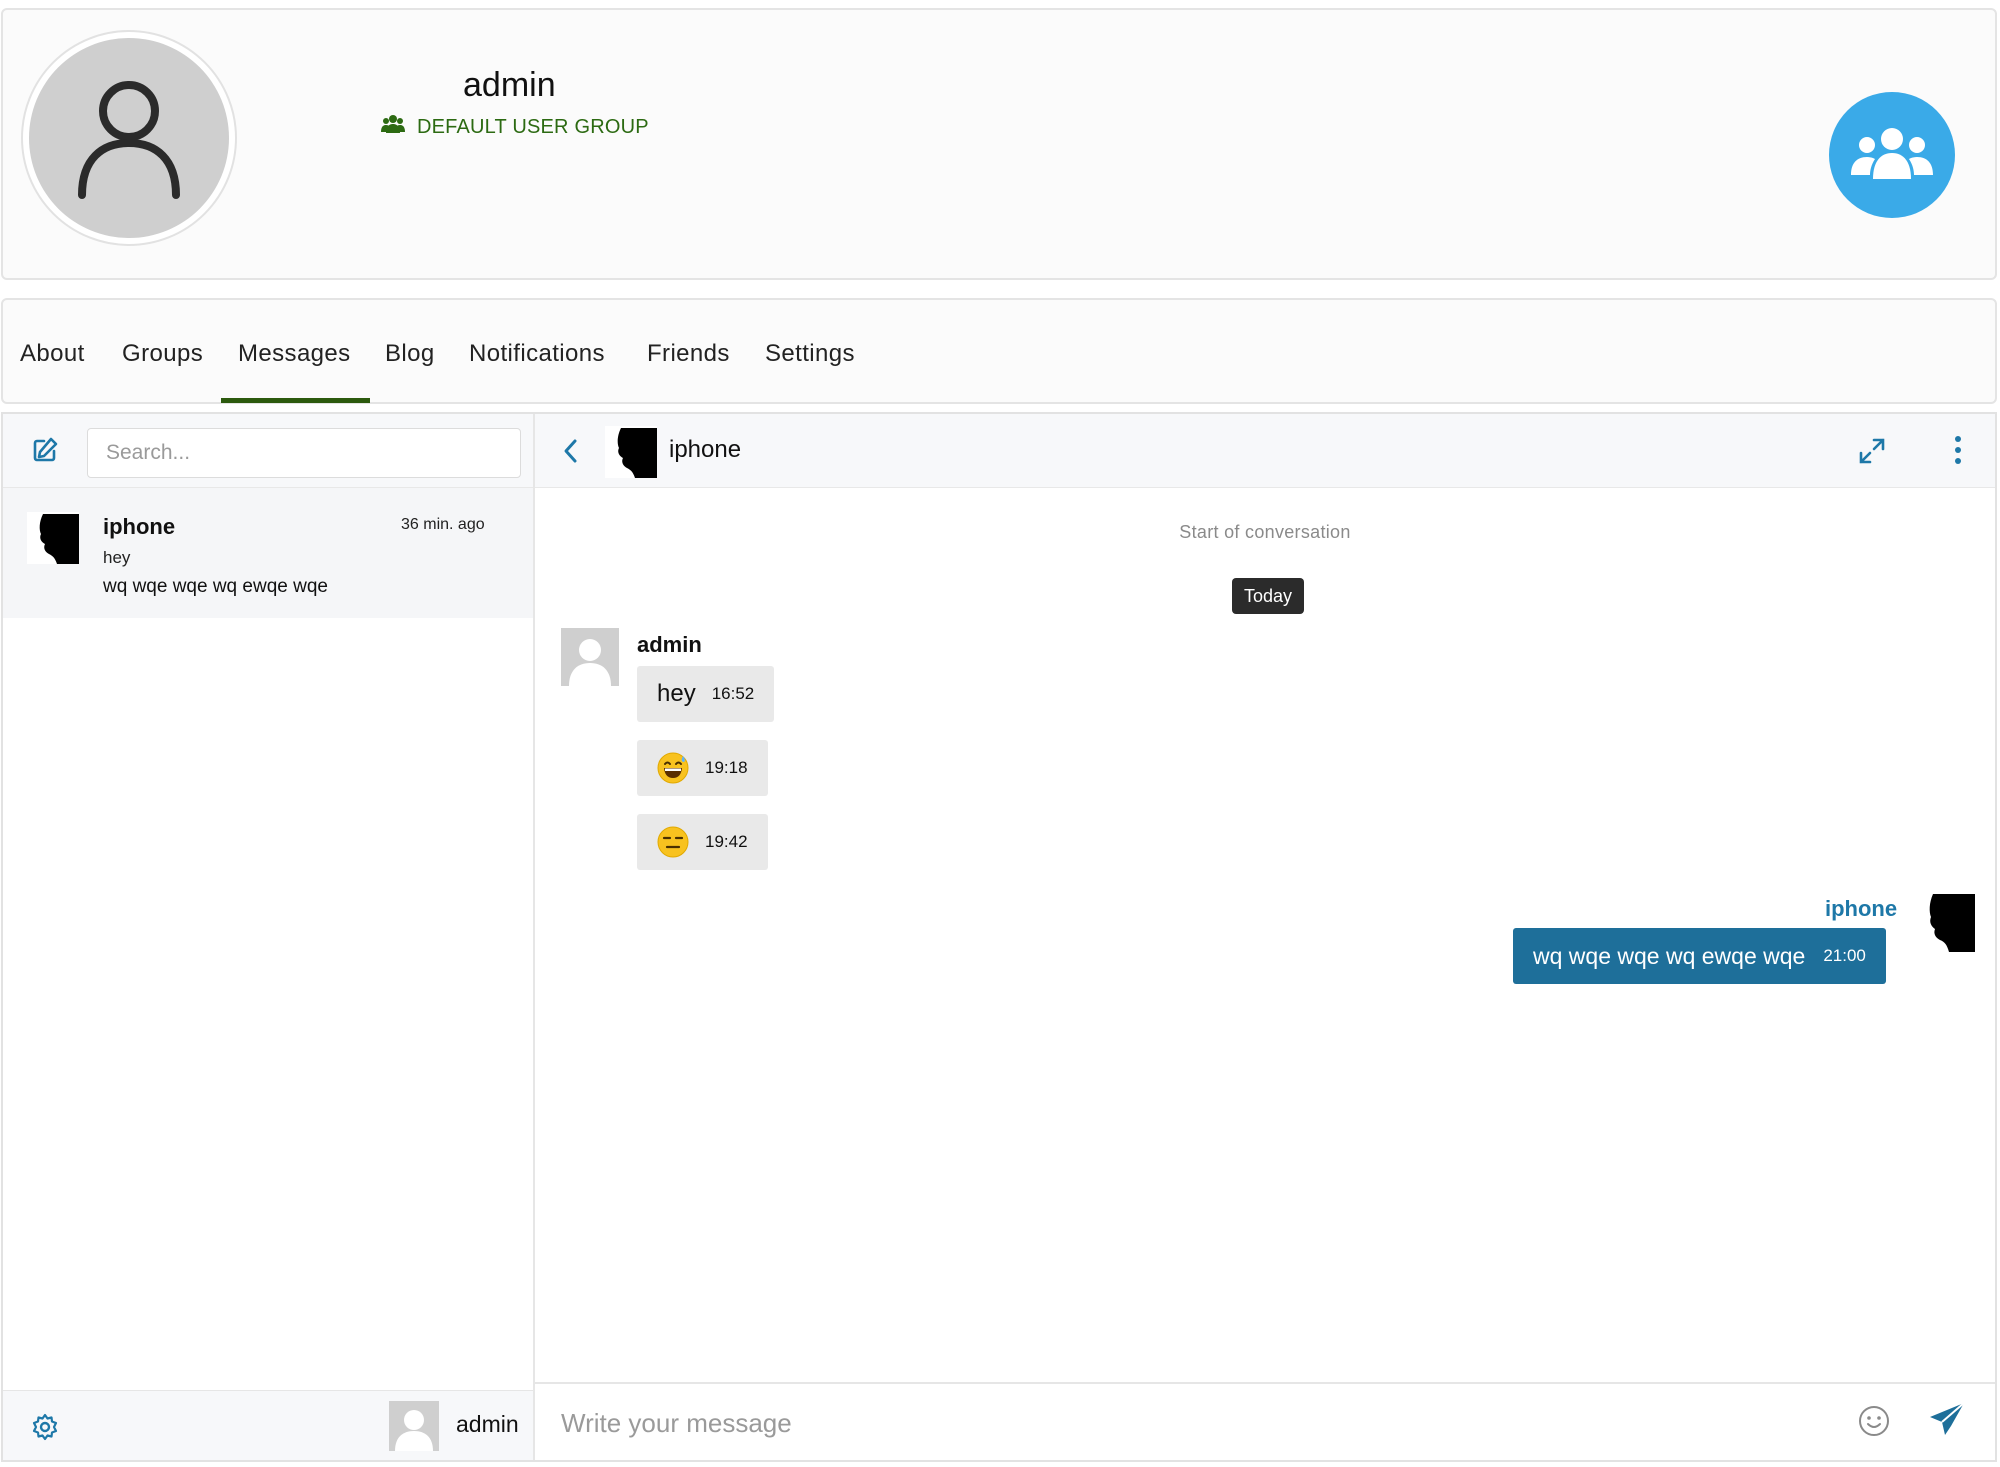 The height and width of the screenshot is (1467, 2000). I want to click on tab-settings: Settings, so click(810, 354).